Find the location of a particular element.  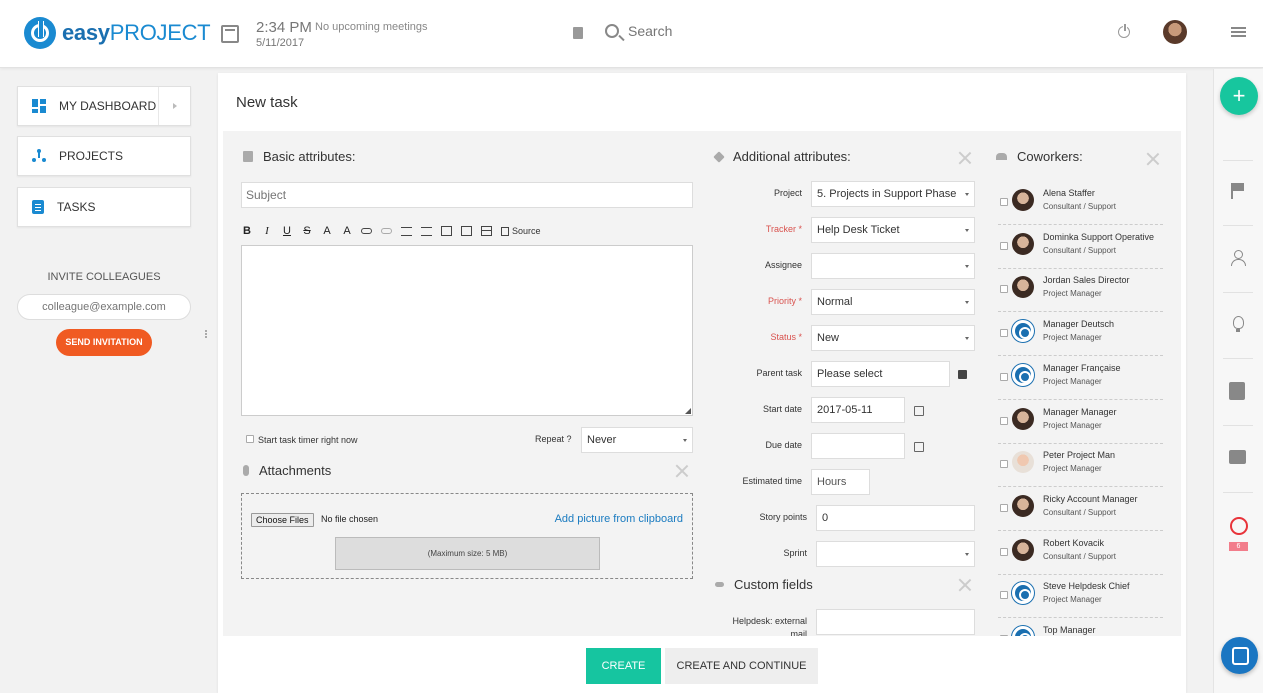

sidebar-item-dashboard: MY DASHBOARD is located at coordinates (104, 106).